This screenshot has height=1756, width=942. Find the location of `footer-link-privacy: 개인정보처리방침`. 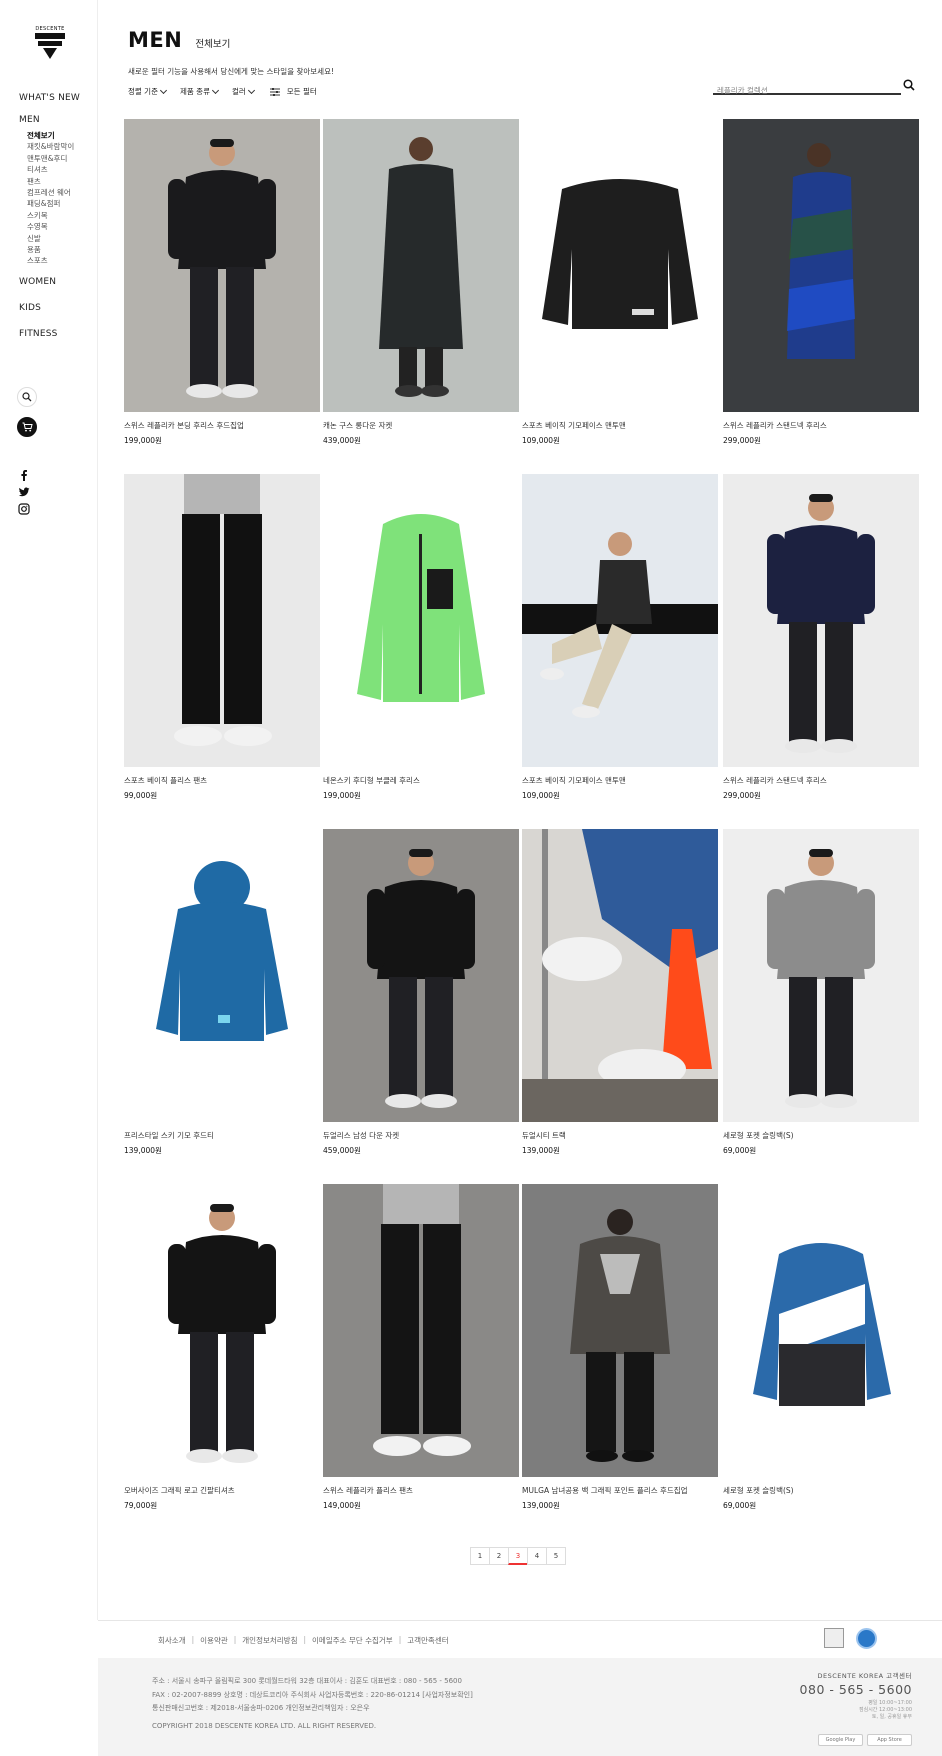

footer-link-privacy: 개인정보처리방침 is located at coordinates (269, 1640).